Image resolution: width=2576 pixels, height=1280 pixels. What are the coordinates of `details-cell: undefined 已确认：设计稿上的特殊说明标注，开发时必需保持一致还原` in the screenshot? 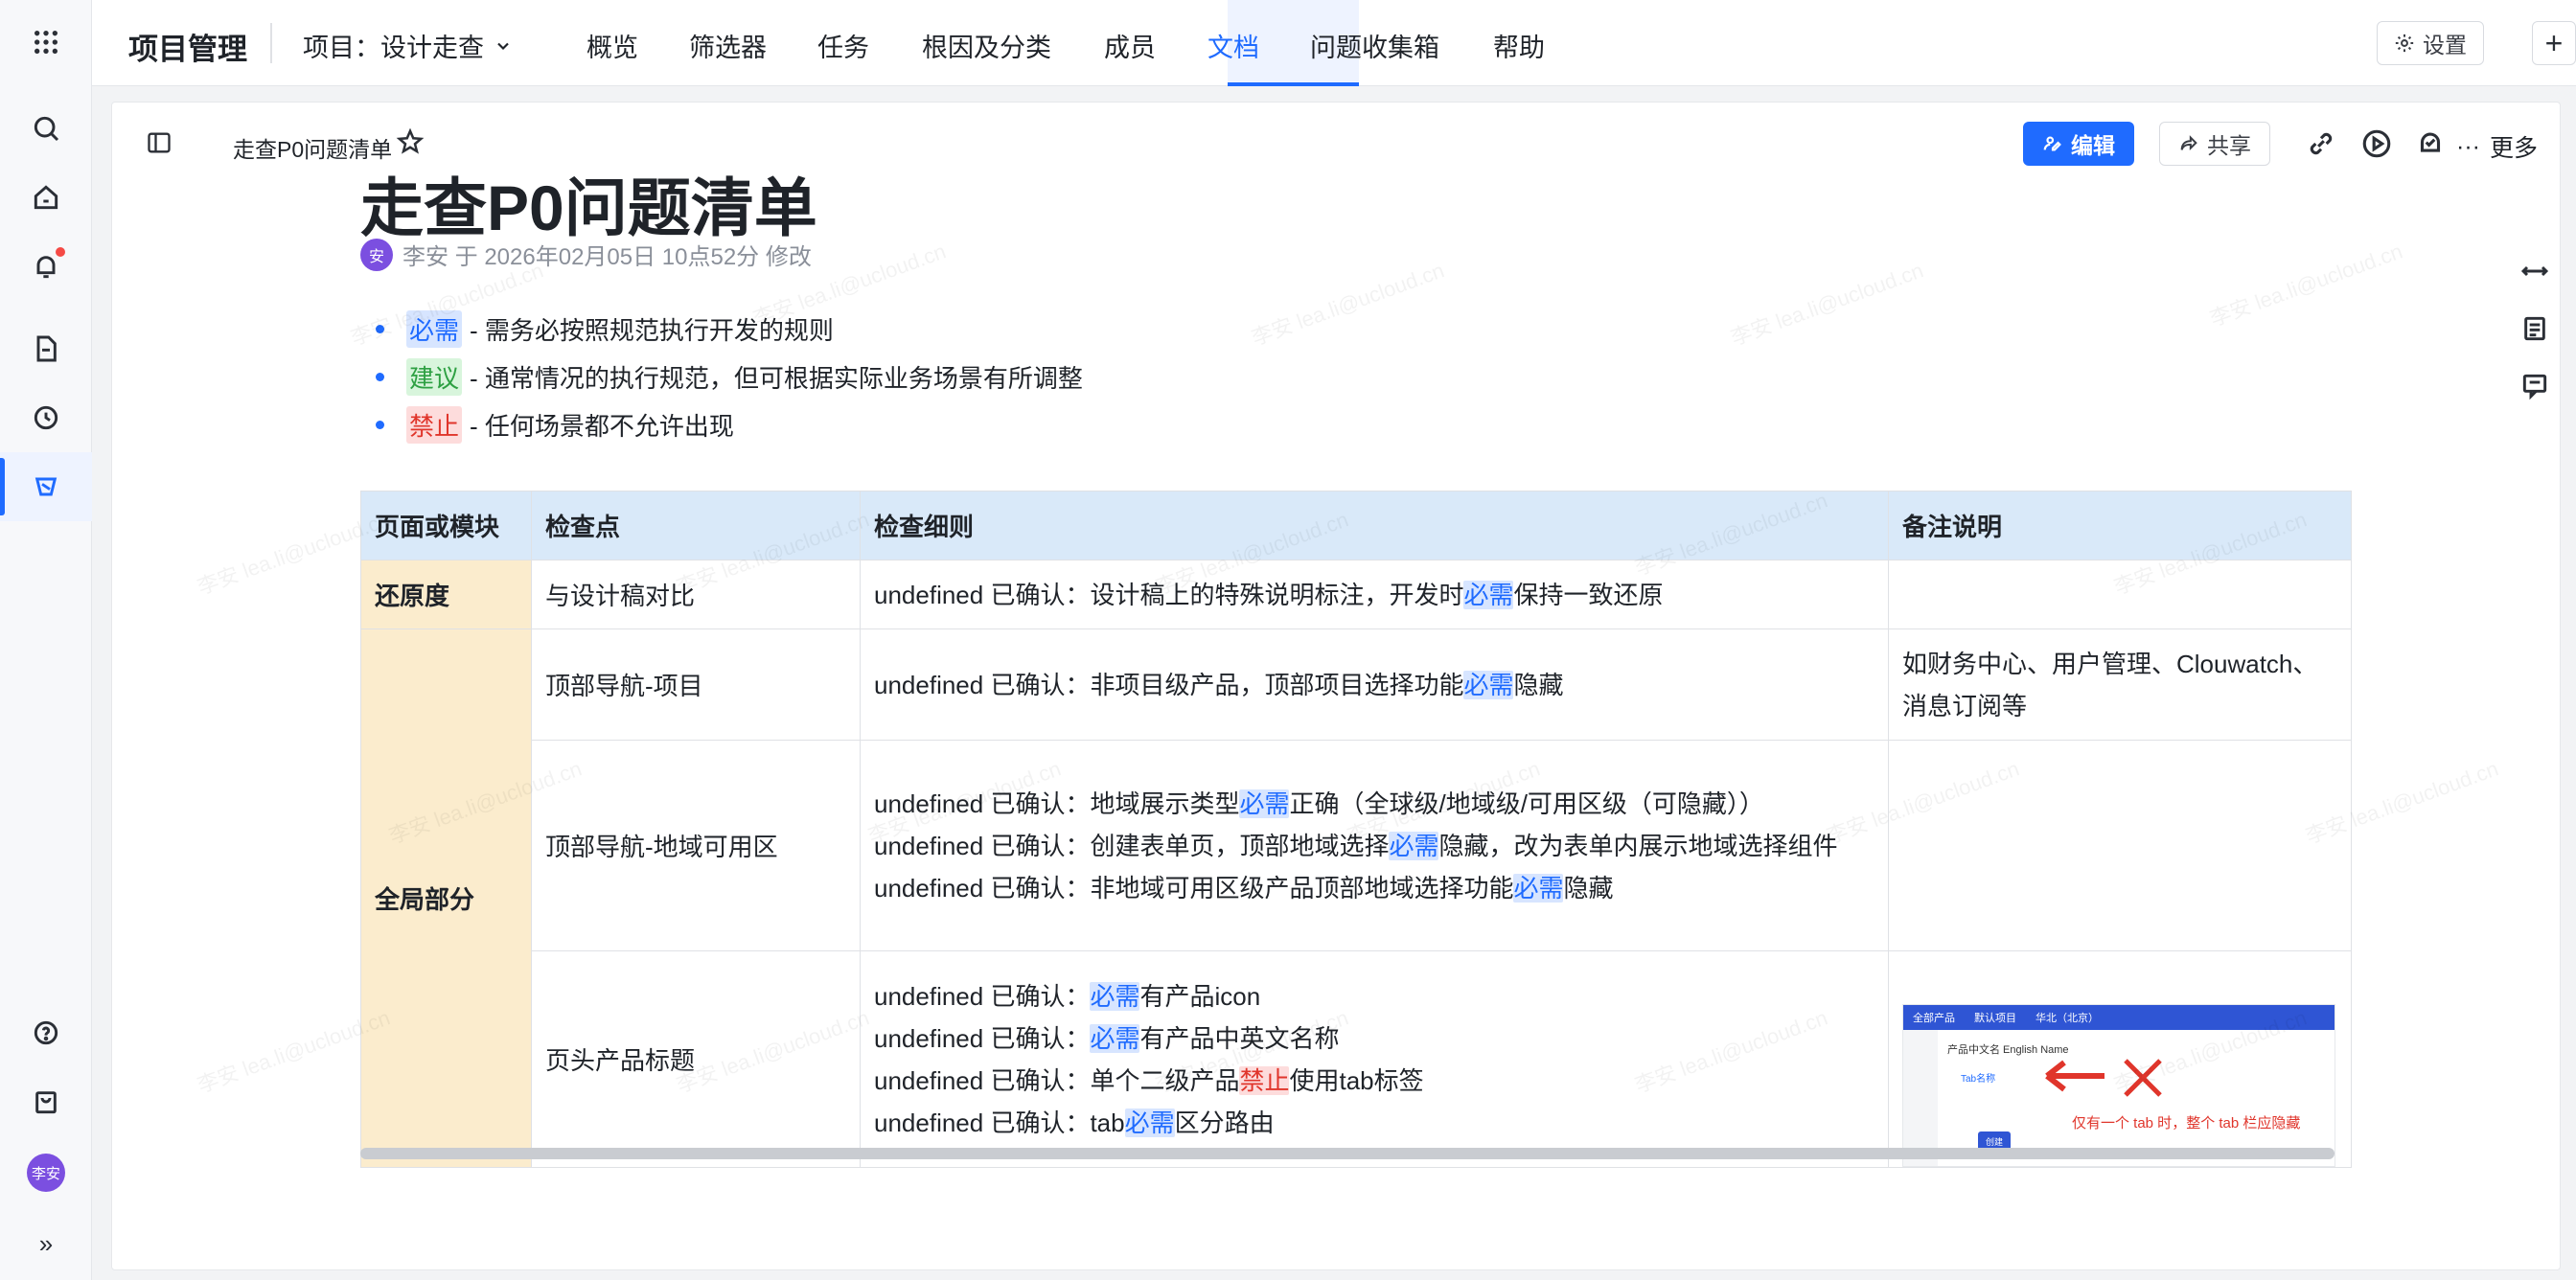 It's located at (1374, 594).